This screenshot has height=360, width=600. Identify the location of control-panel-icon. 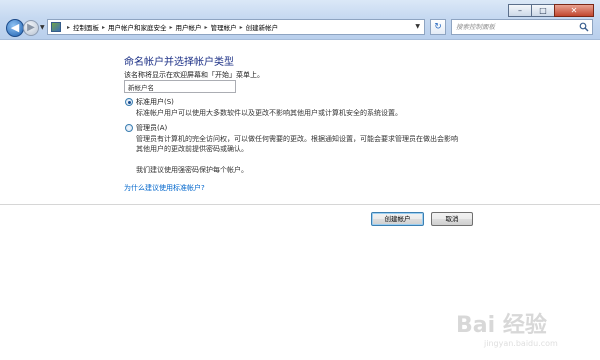
(56, 27).